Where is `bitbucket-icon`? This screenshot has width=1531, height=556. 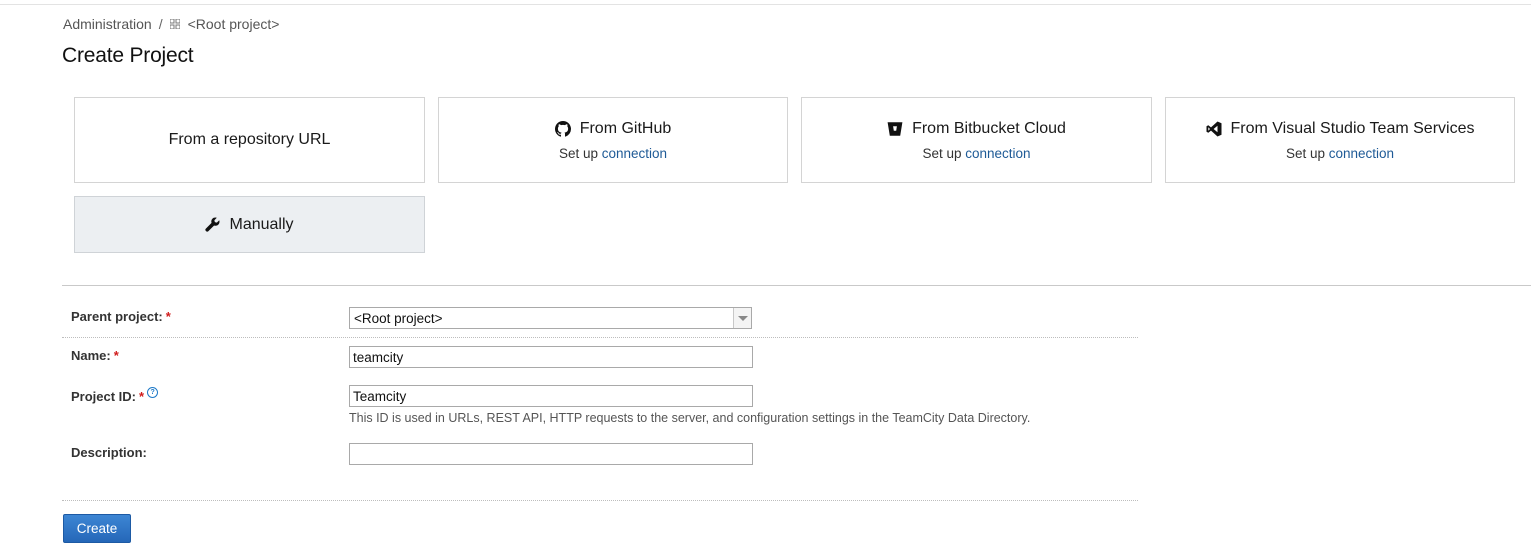 bitbucket-icon is located at coordinates (895, 128).